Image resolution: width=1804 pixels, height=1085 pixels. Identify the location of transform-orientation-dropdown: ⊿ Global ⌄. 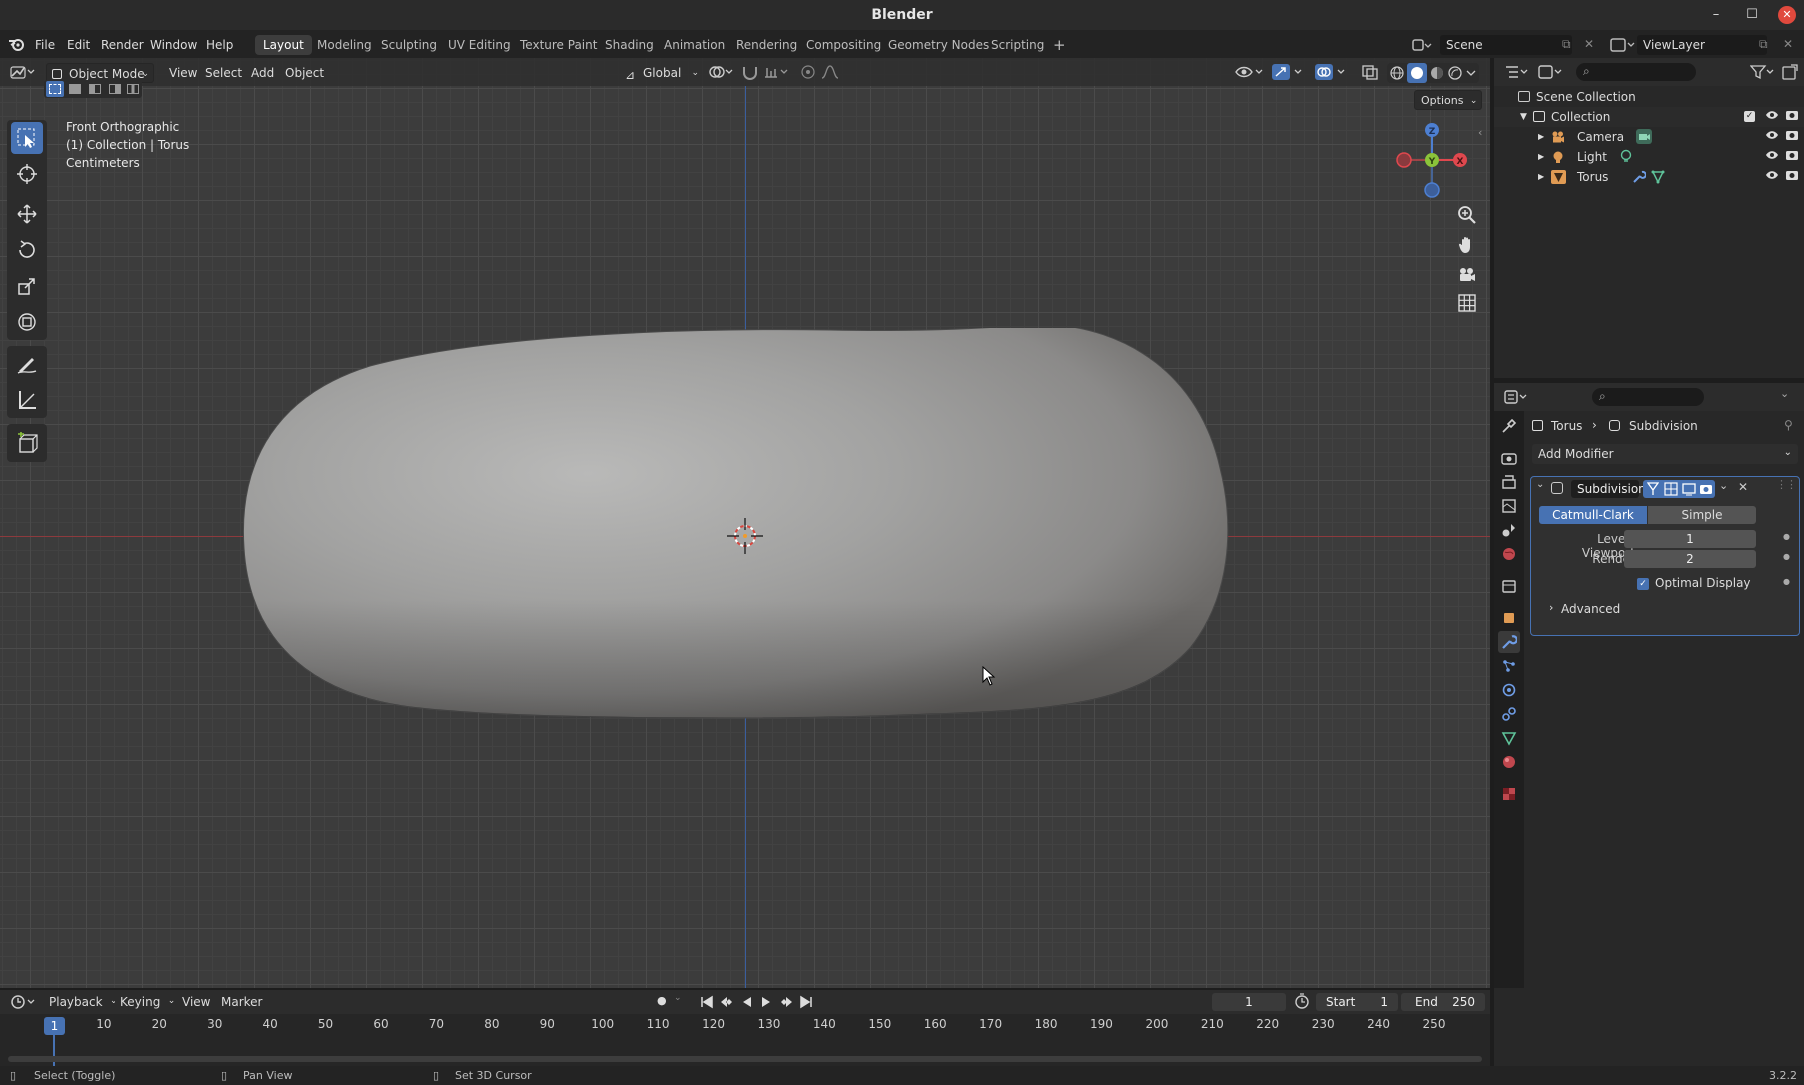
(661, 73).